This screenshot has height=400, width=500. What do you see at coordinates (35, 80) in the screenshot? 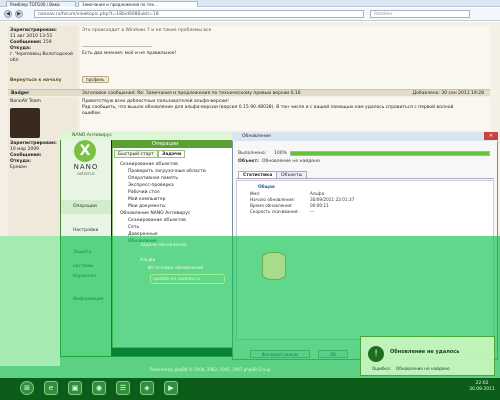
I see `back-to-top-link: Вернуться к началу` at bounding box center [35, 80].